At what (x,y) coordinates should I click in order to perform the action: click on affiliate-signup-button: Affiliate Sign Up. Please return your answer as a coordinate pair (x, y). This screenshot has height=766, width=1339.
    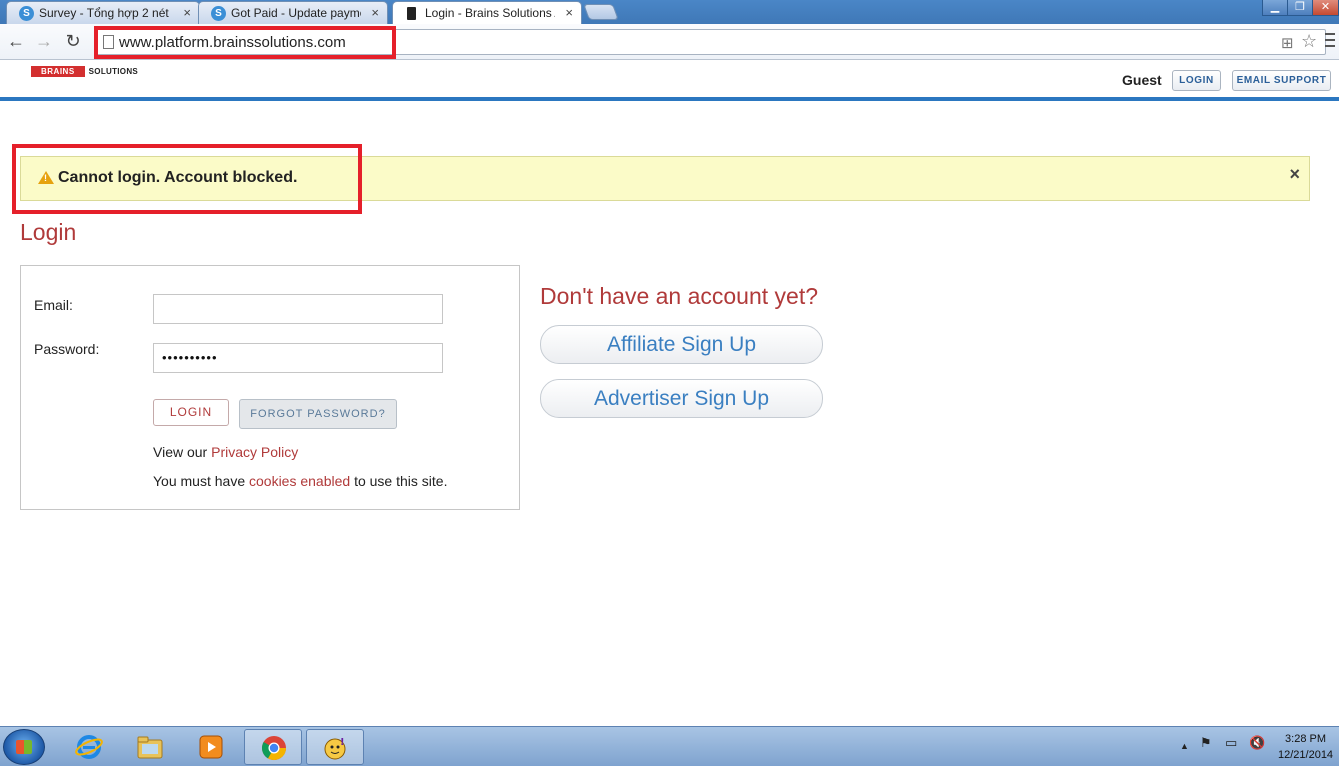
    Looking at the image, I should click on (681, 344).